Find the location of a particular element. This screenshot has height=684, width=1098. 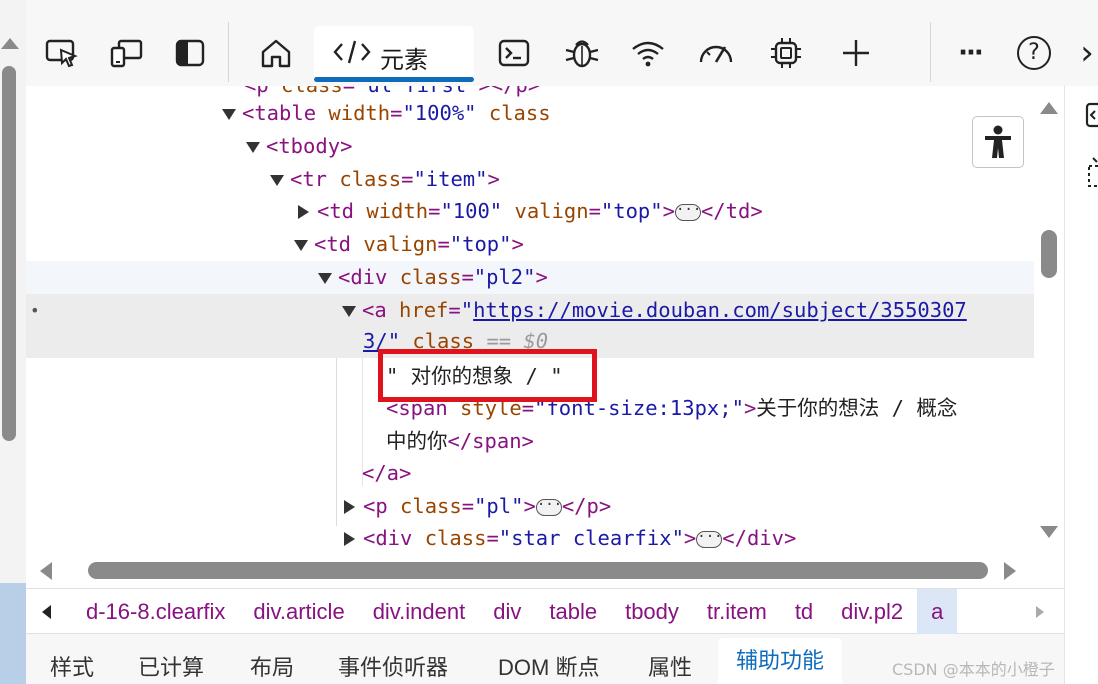

tab-styles: 样式 is located at coordinates (72, 666).